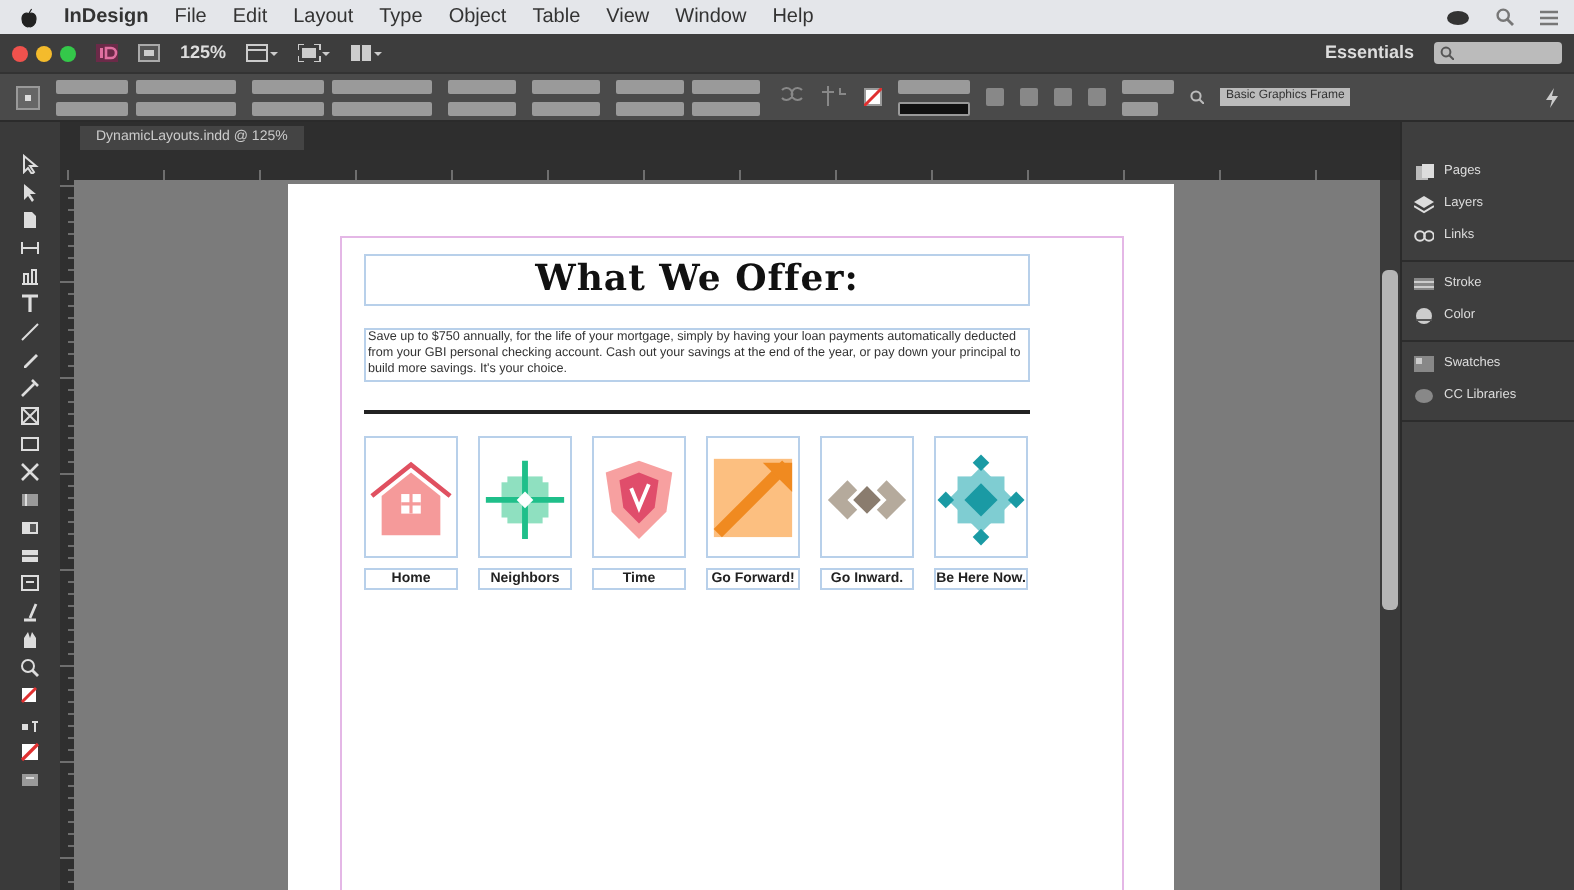 The height and width of the screenshot is (890, 1574). Describe the element at coordinates (1549, 17) in the screenshot. I see `list-icon` at that location.